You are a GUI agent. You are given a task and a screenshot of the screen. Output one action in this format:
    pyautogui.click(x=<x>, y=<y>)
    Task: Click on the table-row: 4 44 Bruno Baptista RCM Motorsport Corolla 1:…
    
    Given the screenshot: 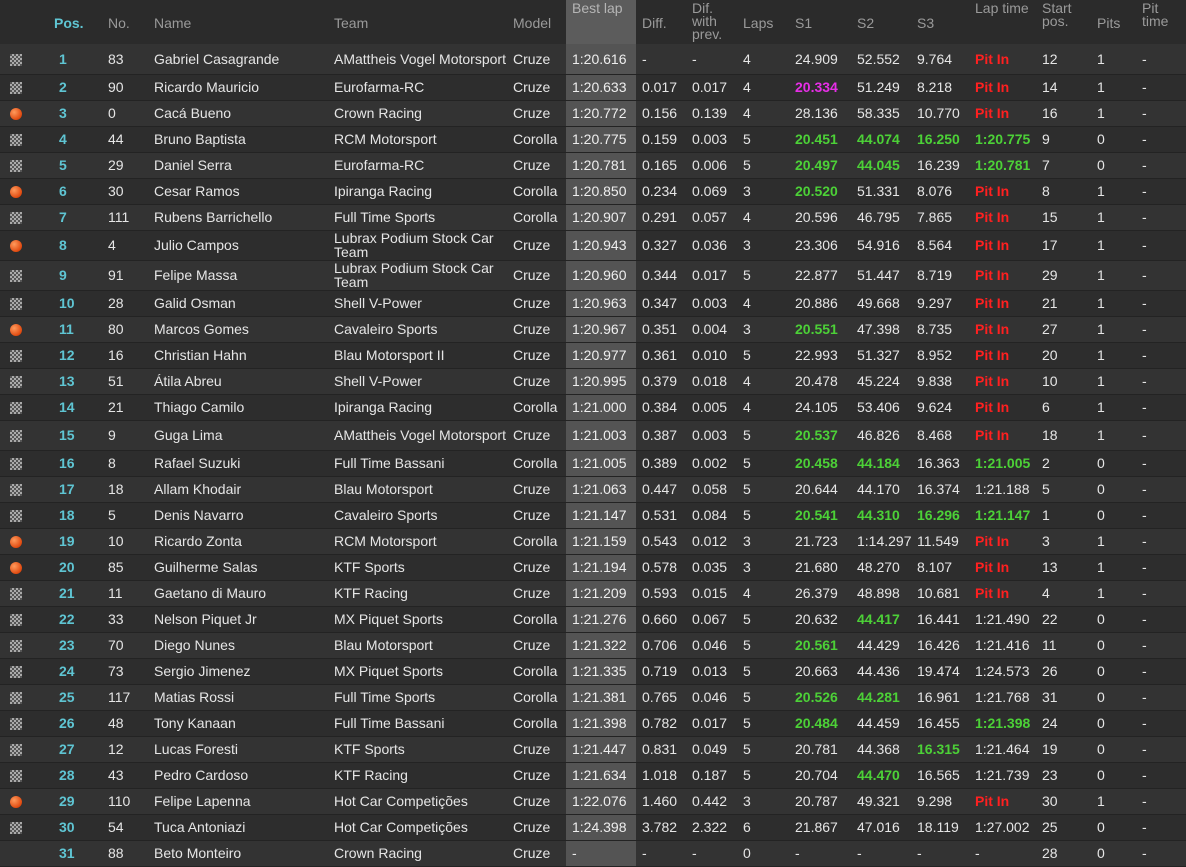 What is the action you would take?
    pyautogui.click(x=593, y=139)
    